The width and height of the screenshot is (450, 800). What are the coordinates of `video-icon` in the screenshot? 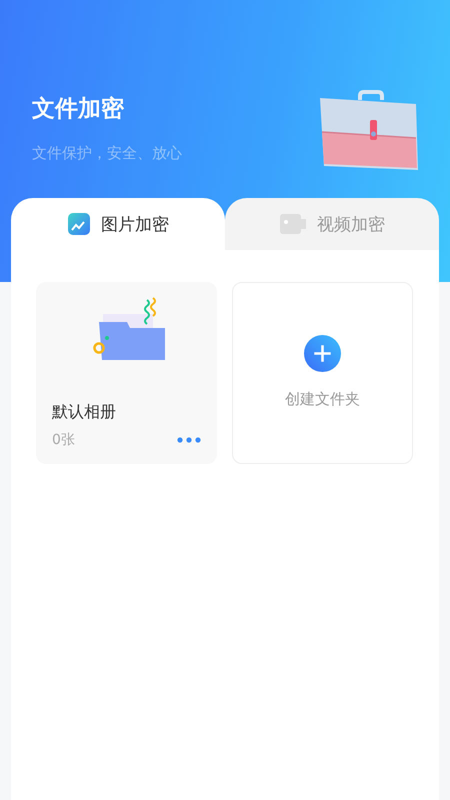 It's located at (293, 224).